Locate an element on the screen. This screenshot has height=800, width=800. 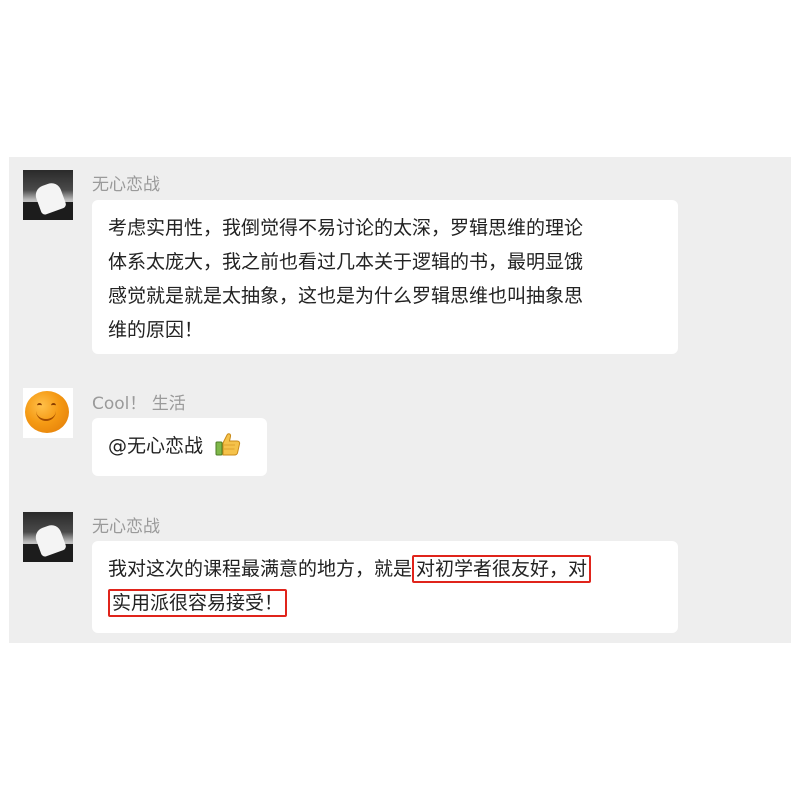
message-line: 体系太庞大，我之前也看过几本关于逻辑的书，最明显饿 is located at coordinates (346, 262).